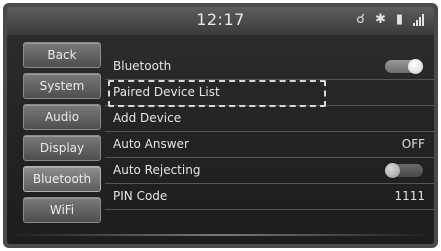 The height and width of the screenshot is (251, 441). I want to click on row-label: Auto Rejecting, so click(157, 170).